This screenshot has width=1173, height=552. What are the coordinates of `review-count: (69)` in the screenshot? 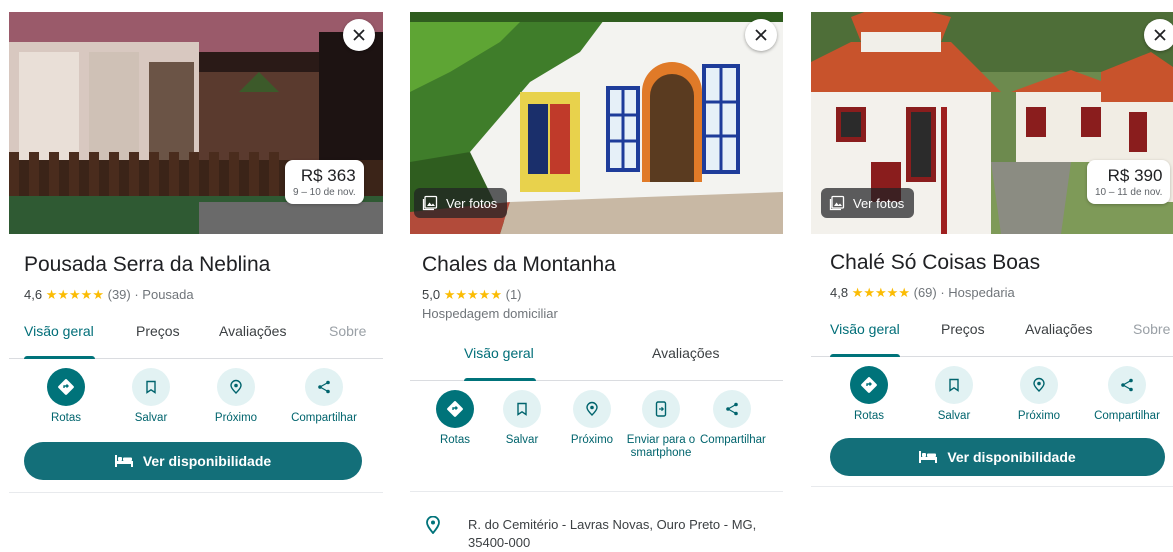 It's located at (925, 292).